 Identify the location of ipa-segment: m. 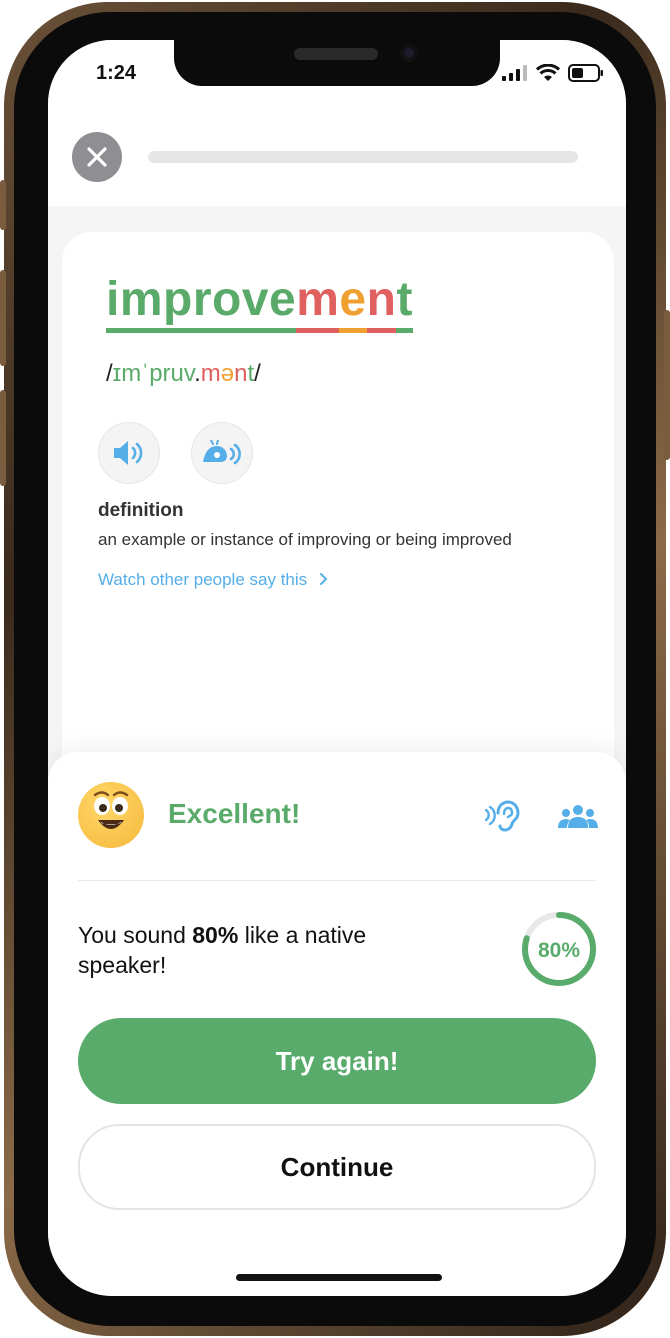
(210, 373).